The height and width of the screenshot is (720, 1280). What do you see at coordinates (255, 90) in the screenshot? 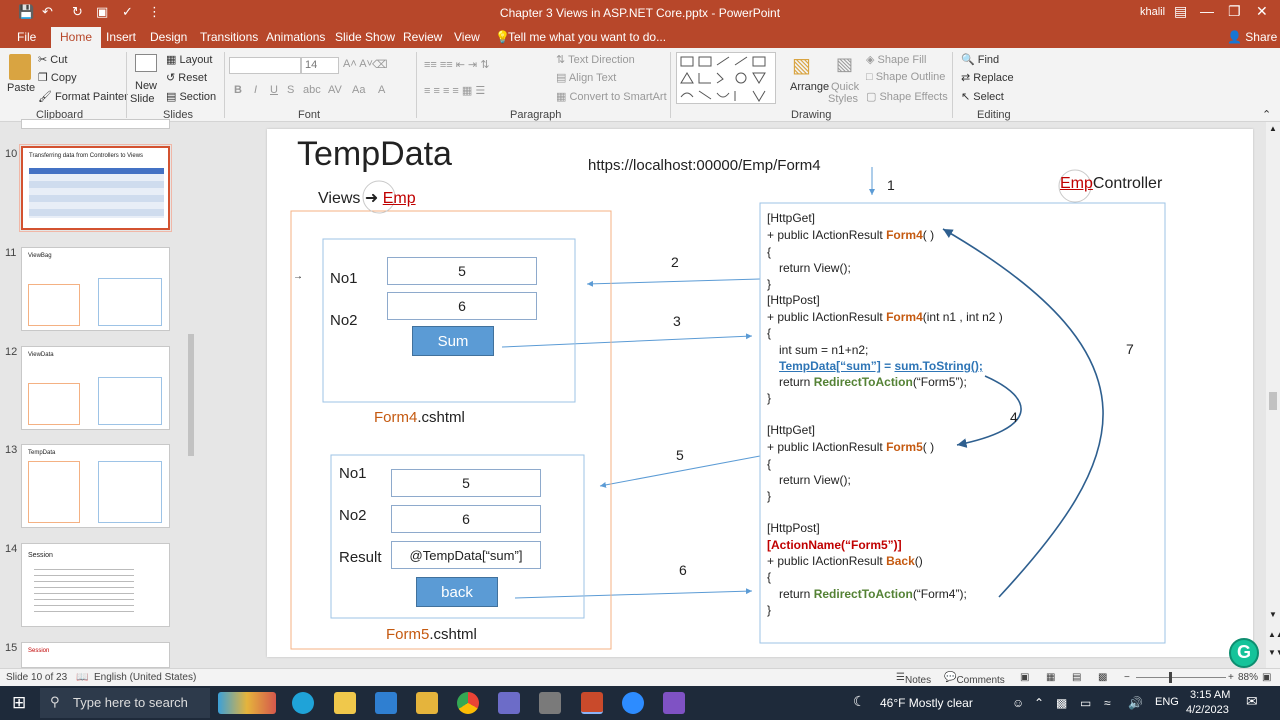
I see `italic-icon: I` at bounding box center [255, 90].